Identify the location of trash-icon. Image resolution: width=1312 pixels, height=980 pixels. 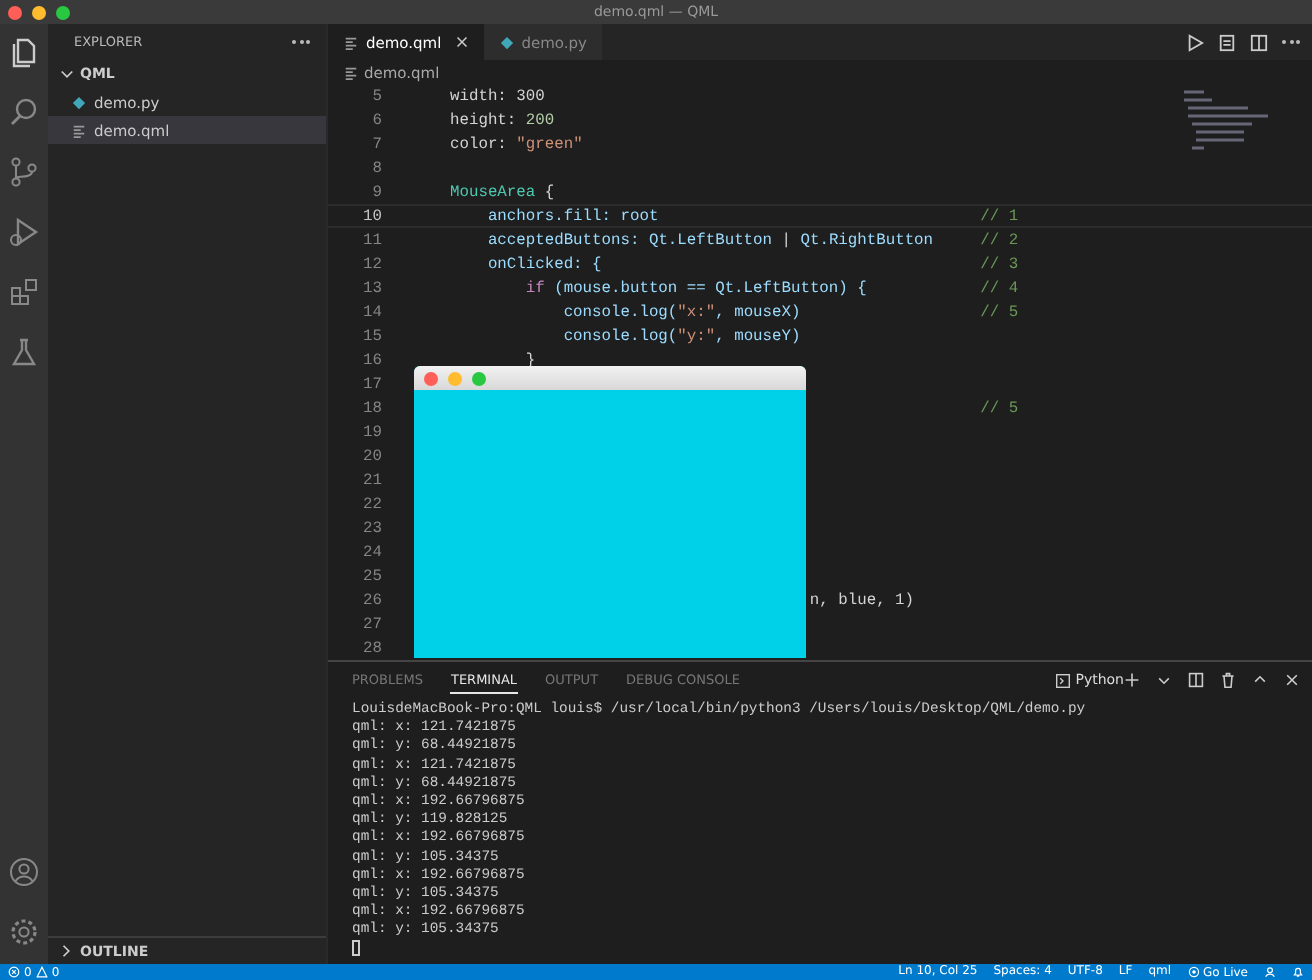
(1228, 680).